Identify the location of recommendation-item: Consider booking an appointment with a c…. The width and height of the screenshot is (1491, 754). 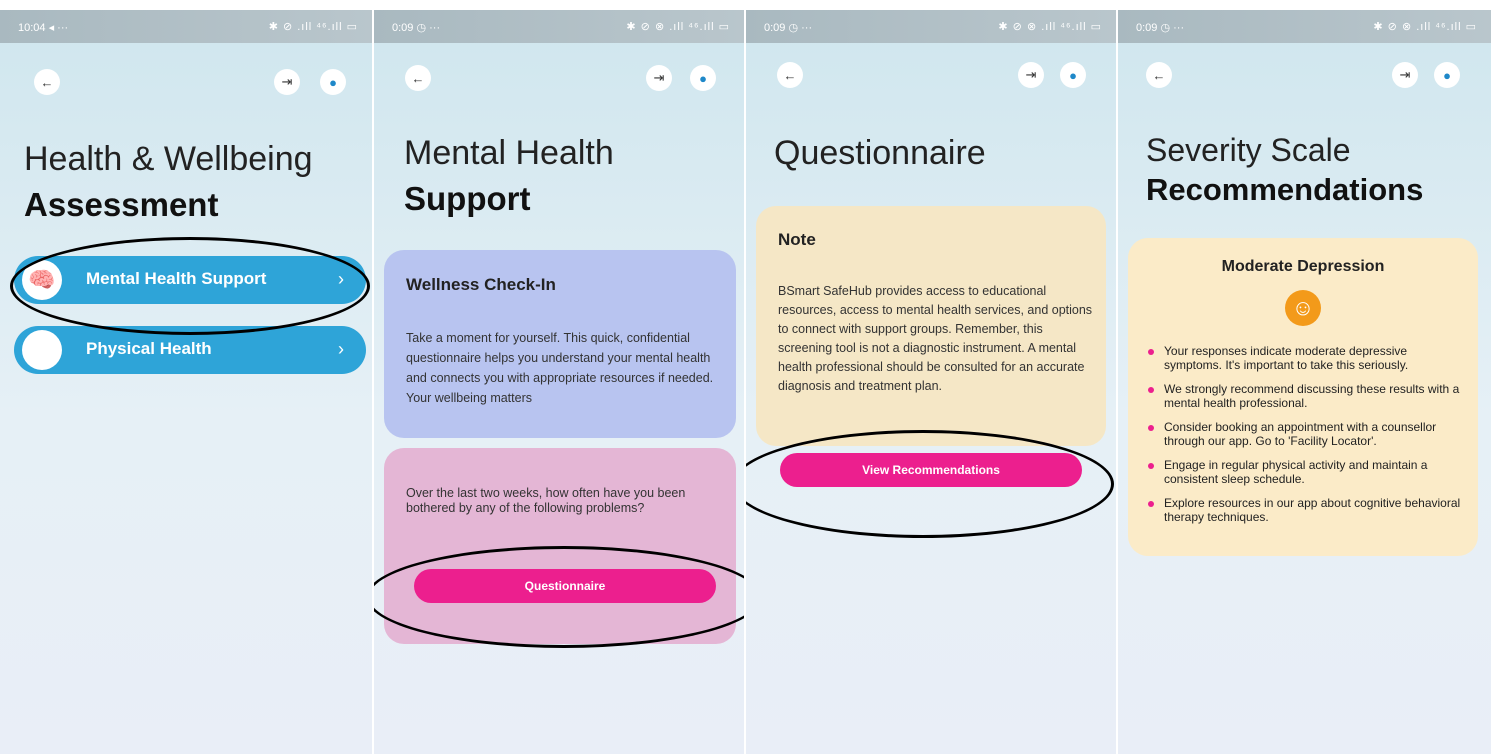
(1307, 434).